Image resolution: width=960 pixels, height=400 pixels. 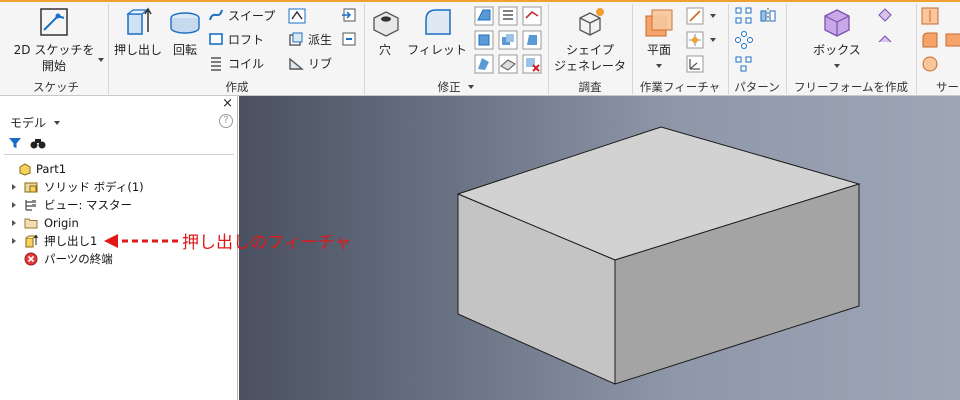 I want to click on browser-title: モデル, so click(x=35, y=122).